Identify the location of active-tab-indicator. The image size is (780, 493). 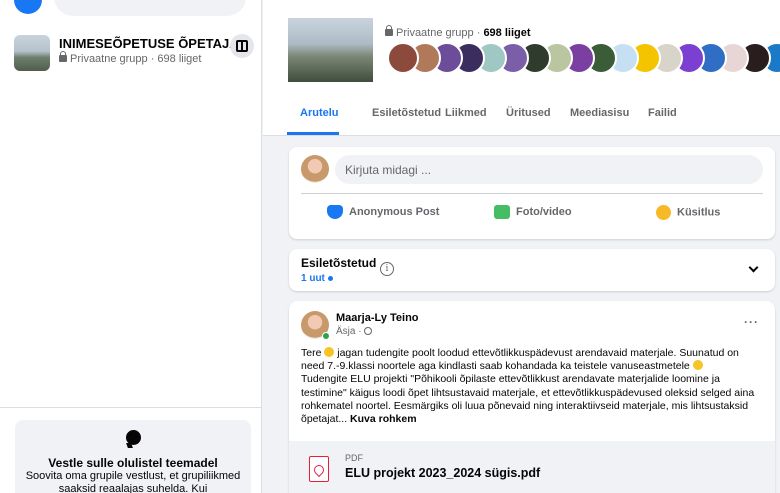
(313, 133).